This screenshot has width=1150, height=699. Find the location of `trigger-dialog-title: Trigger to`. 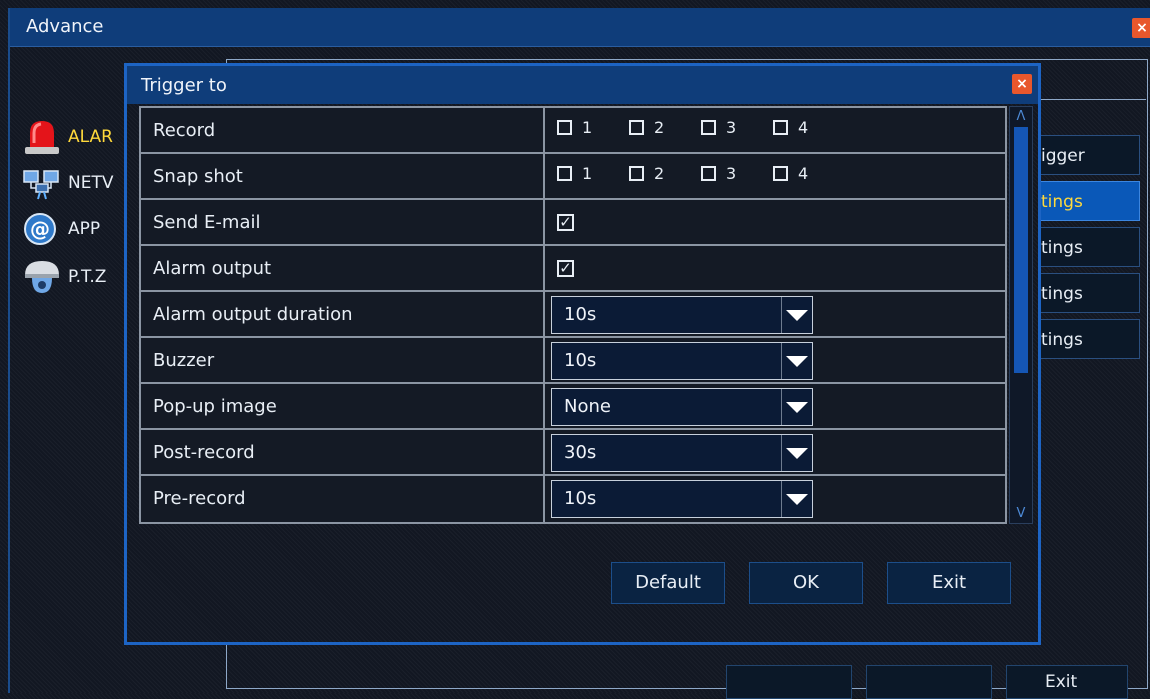

trigger-dialog-title: Trigger to is located at coordinates (184, 85).